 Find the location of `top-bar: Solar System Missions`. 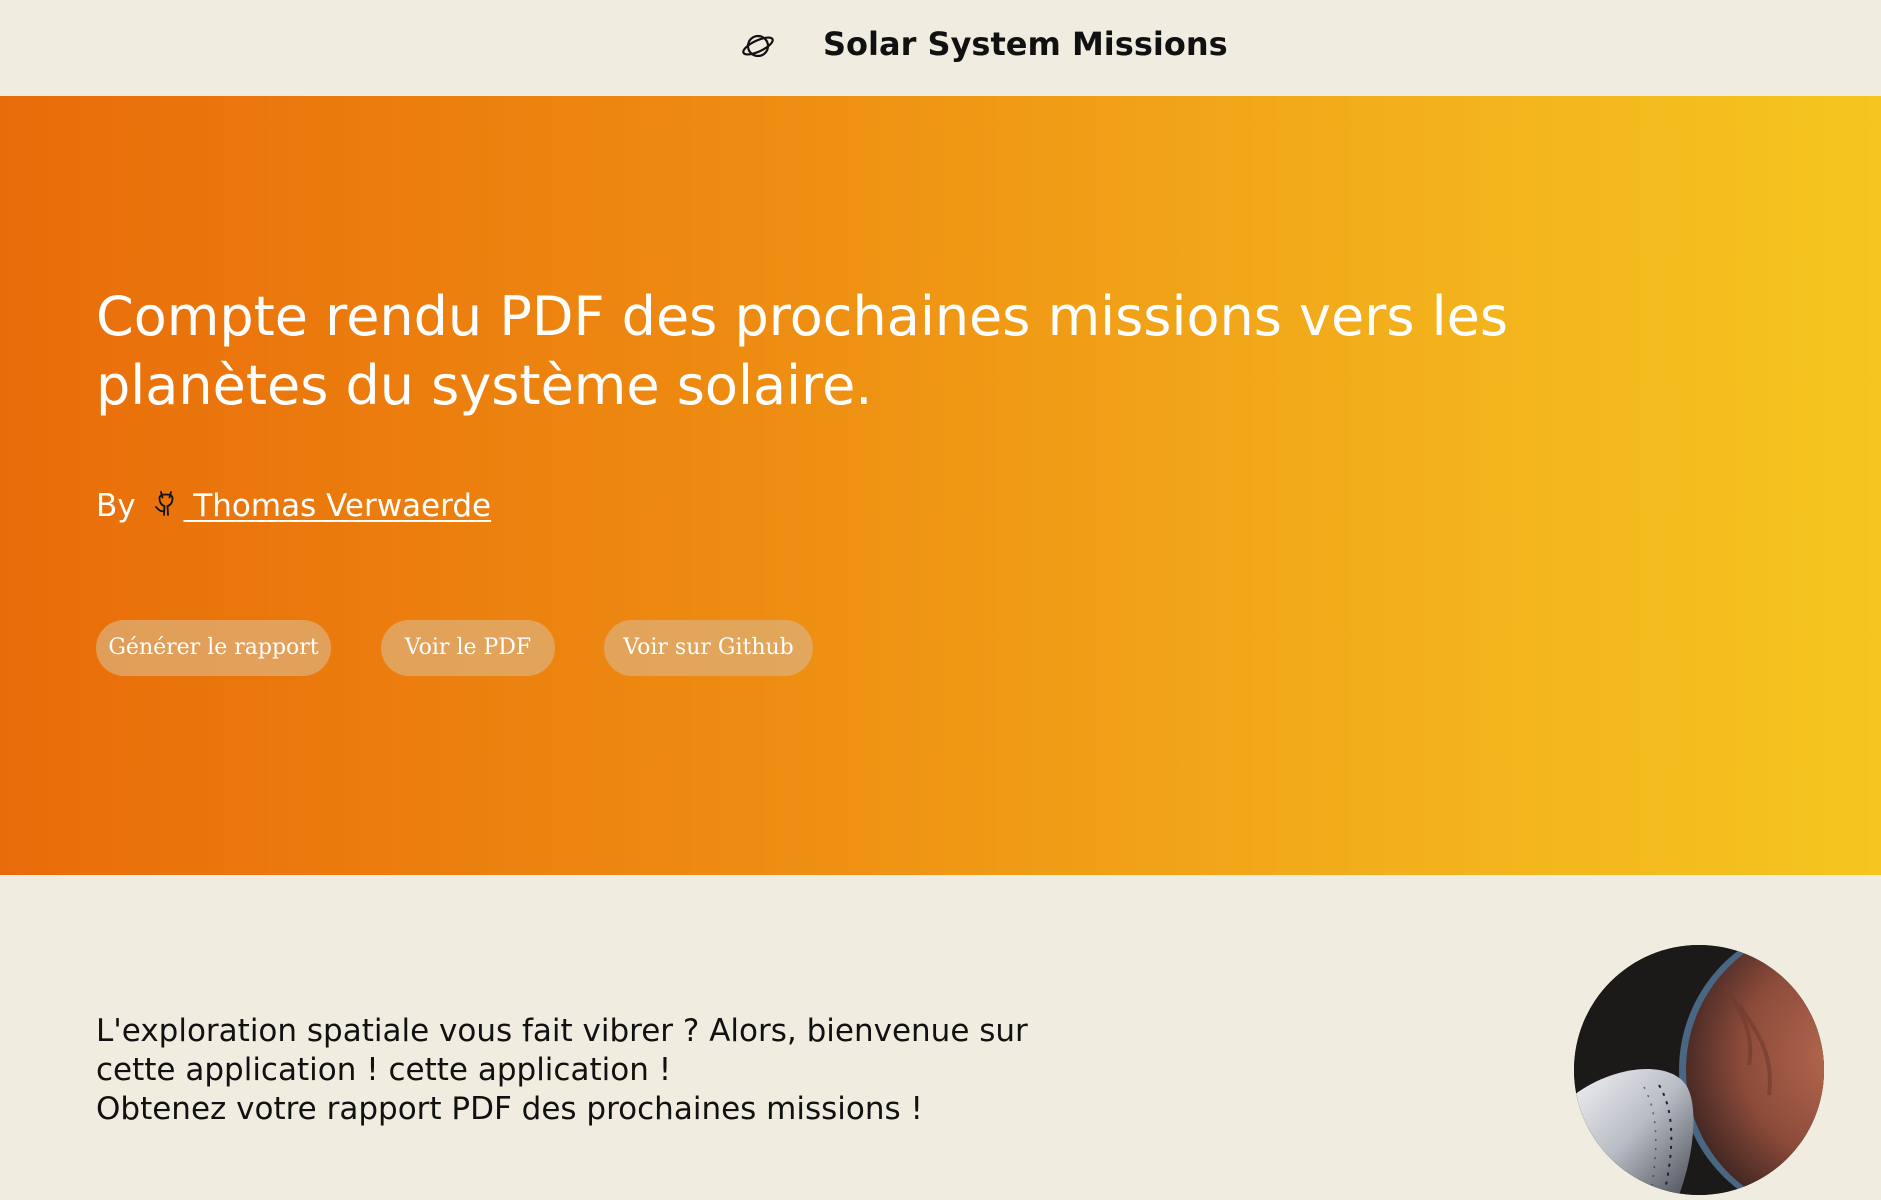

top-bar: Solar System Missions is located at coordinates (940, 48).